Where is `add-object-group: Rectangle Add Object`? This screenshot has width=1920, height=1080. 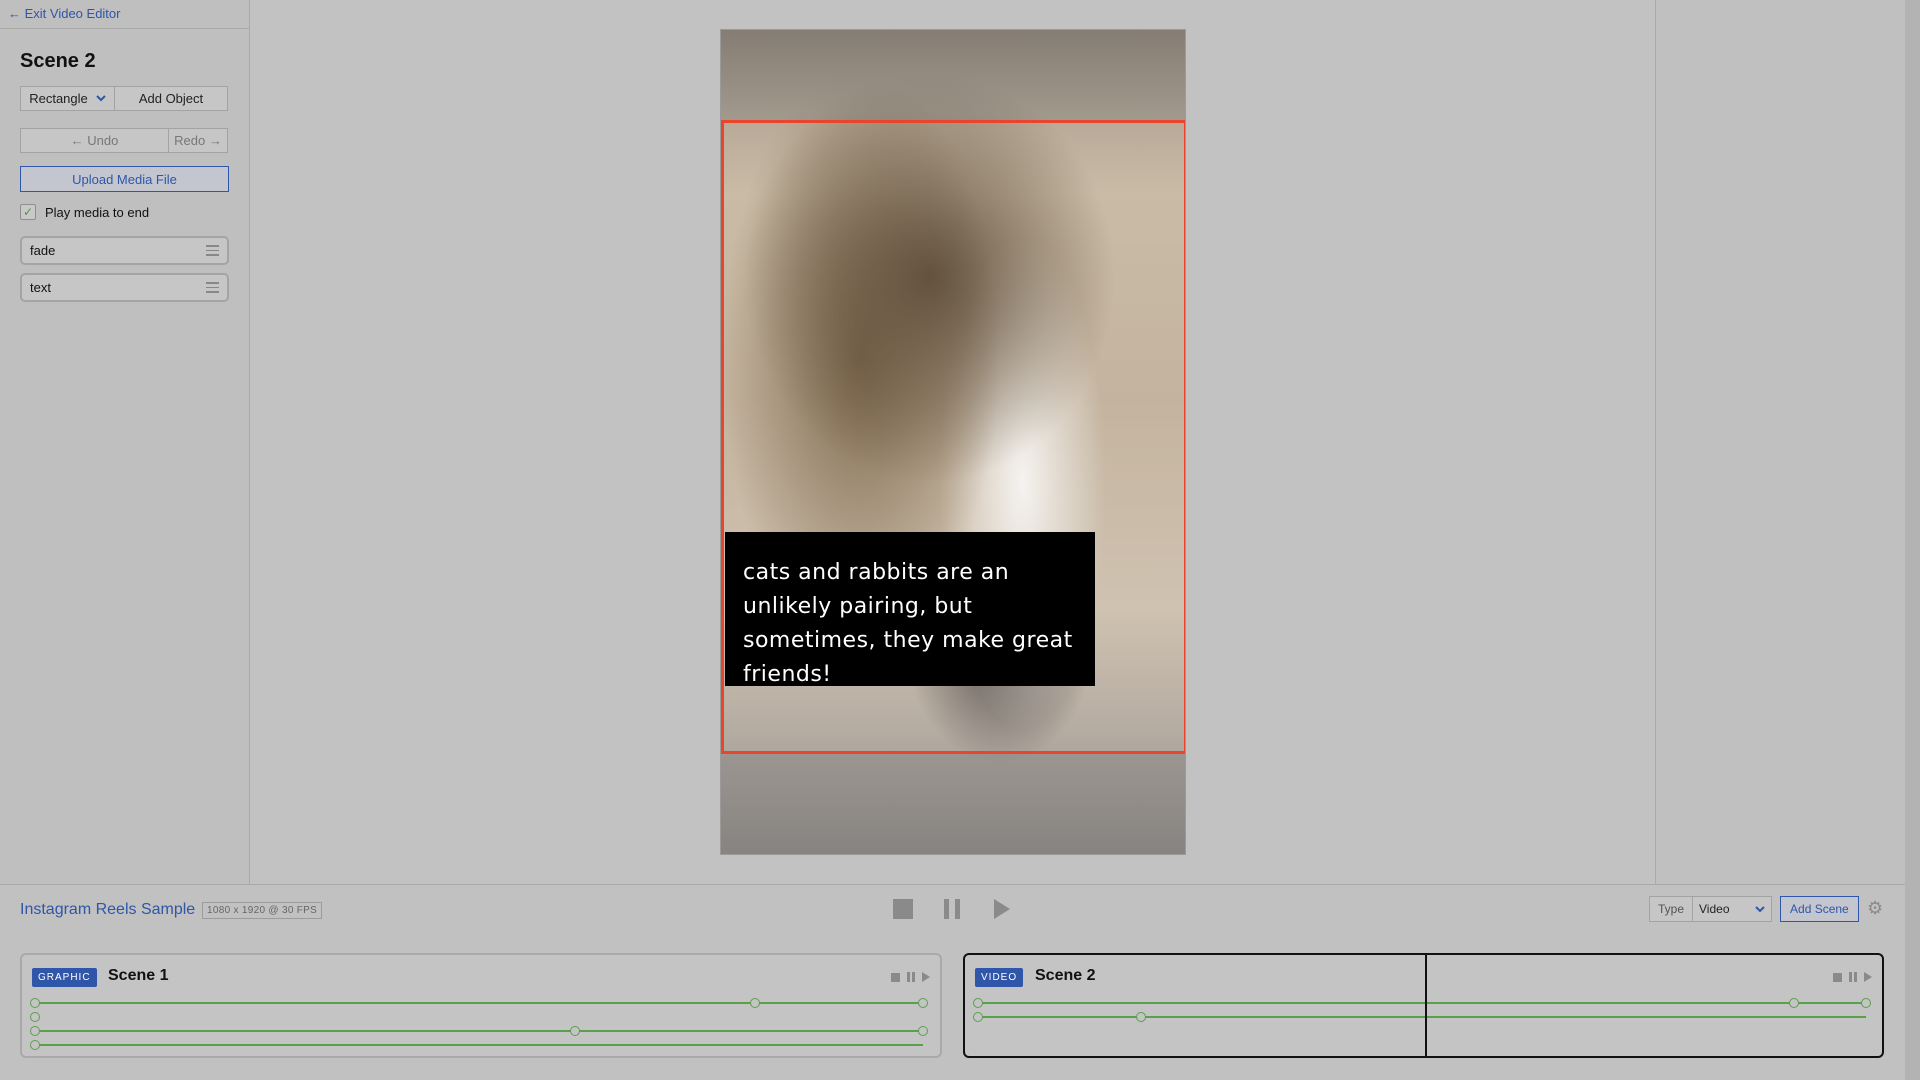
add-object-group: Rectangle Add Object is located at coordinates (124, 98).